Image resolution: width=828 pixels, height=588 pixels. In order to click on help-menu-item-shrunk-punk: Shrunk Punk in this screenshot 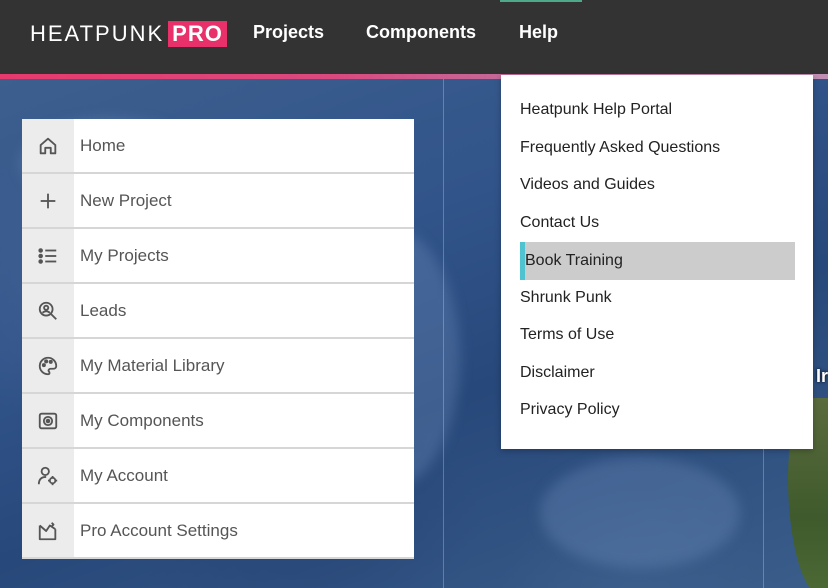, I will do `click(657, 298)`.